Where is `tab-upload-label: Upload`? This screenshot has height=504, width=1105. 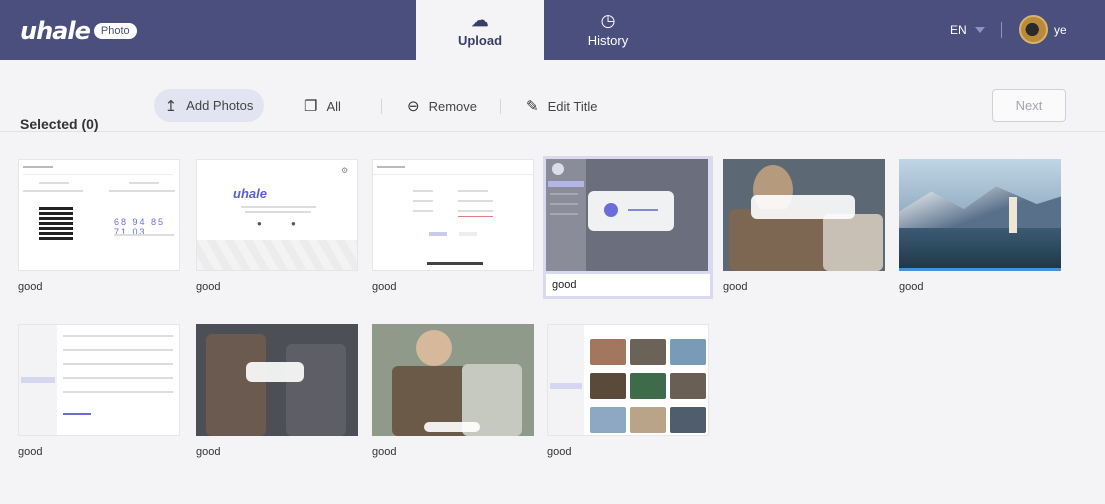
tab-upload-label: Upload is located at coordinates (480, 40).